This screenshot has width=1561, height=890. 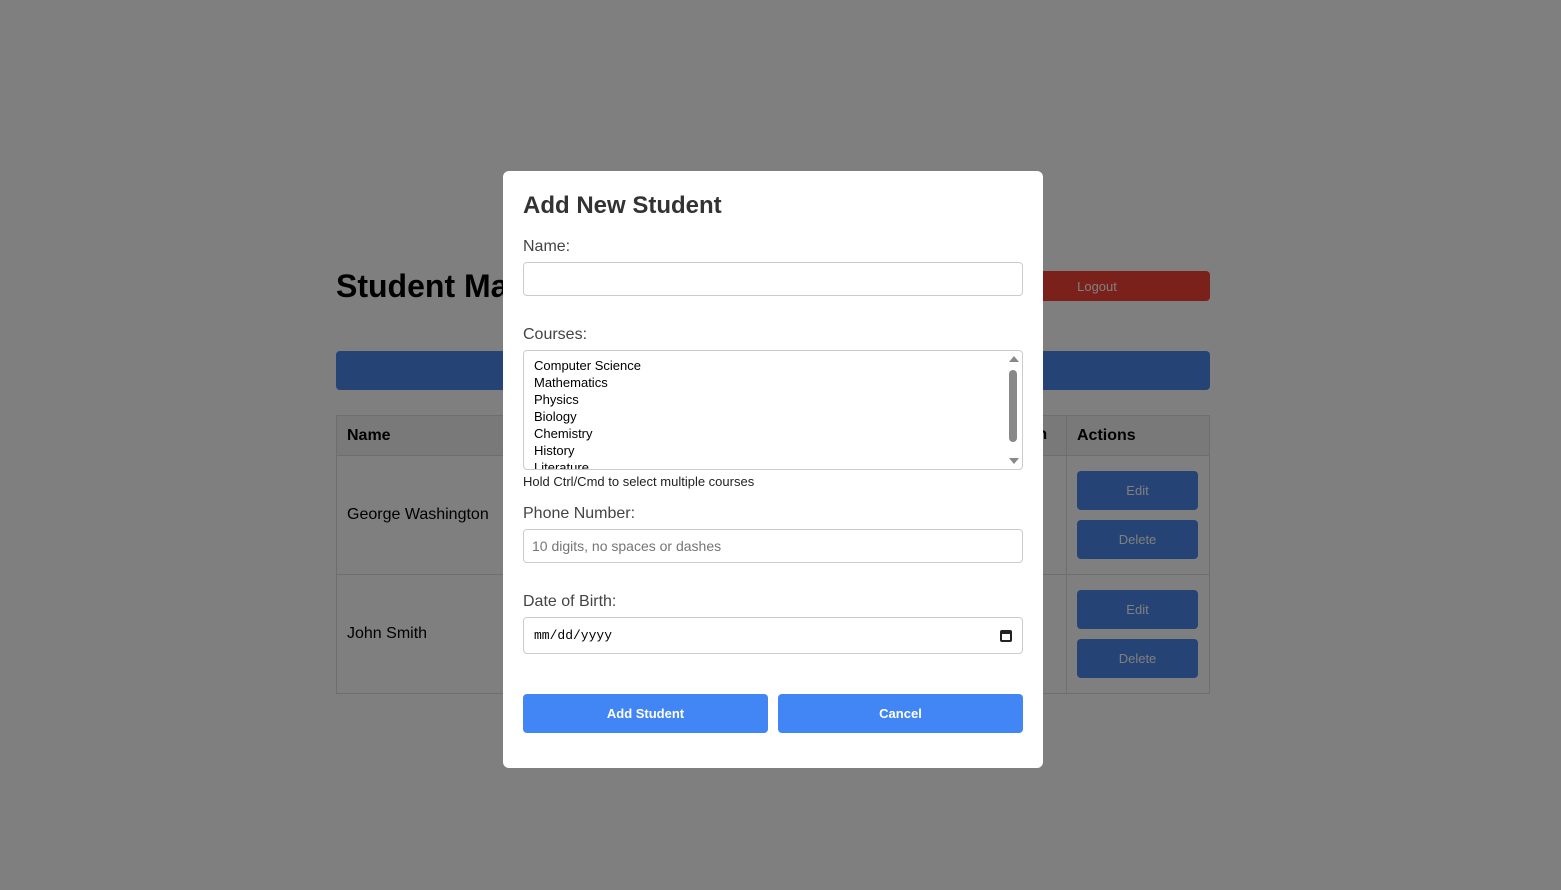 I want to click on course-option: Computer Science, so click(x=773, y=365).